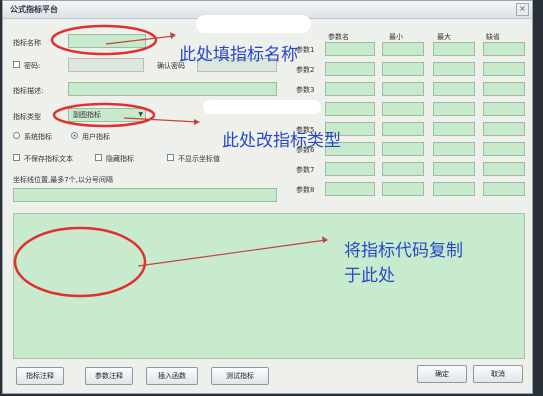 The width and height of the screenshot is (543, 396). Describe the element at coordinates (173, 35) in the screenshot. I see `name-arrow-head` at that location.